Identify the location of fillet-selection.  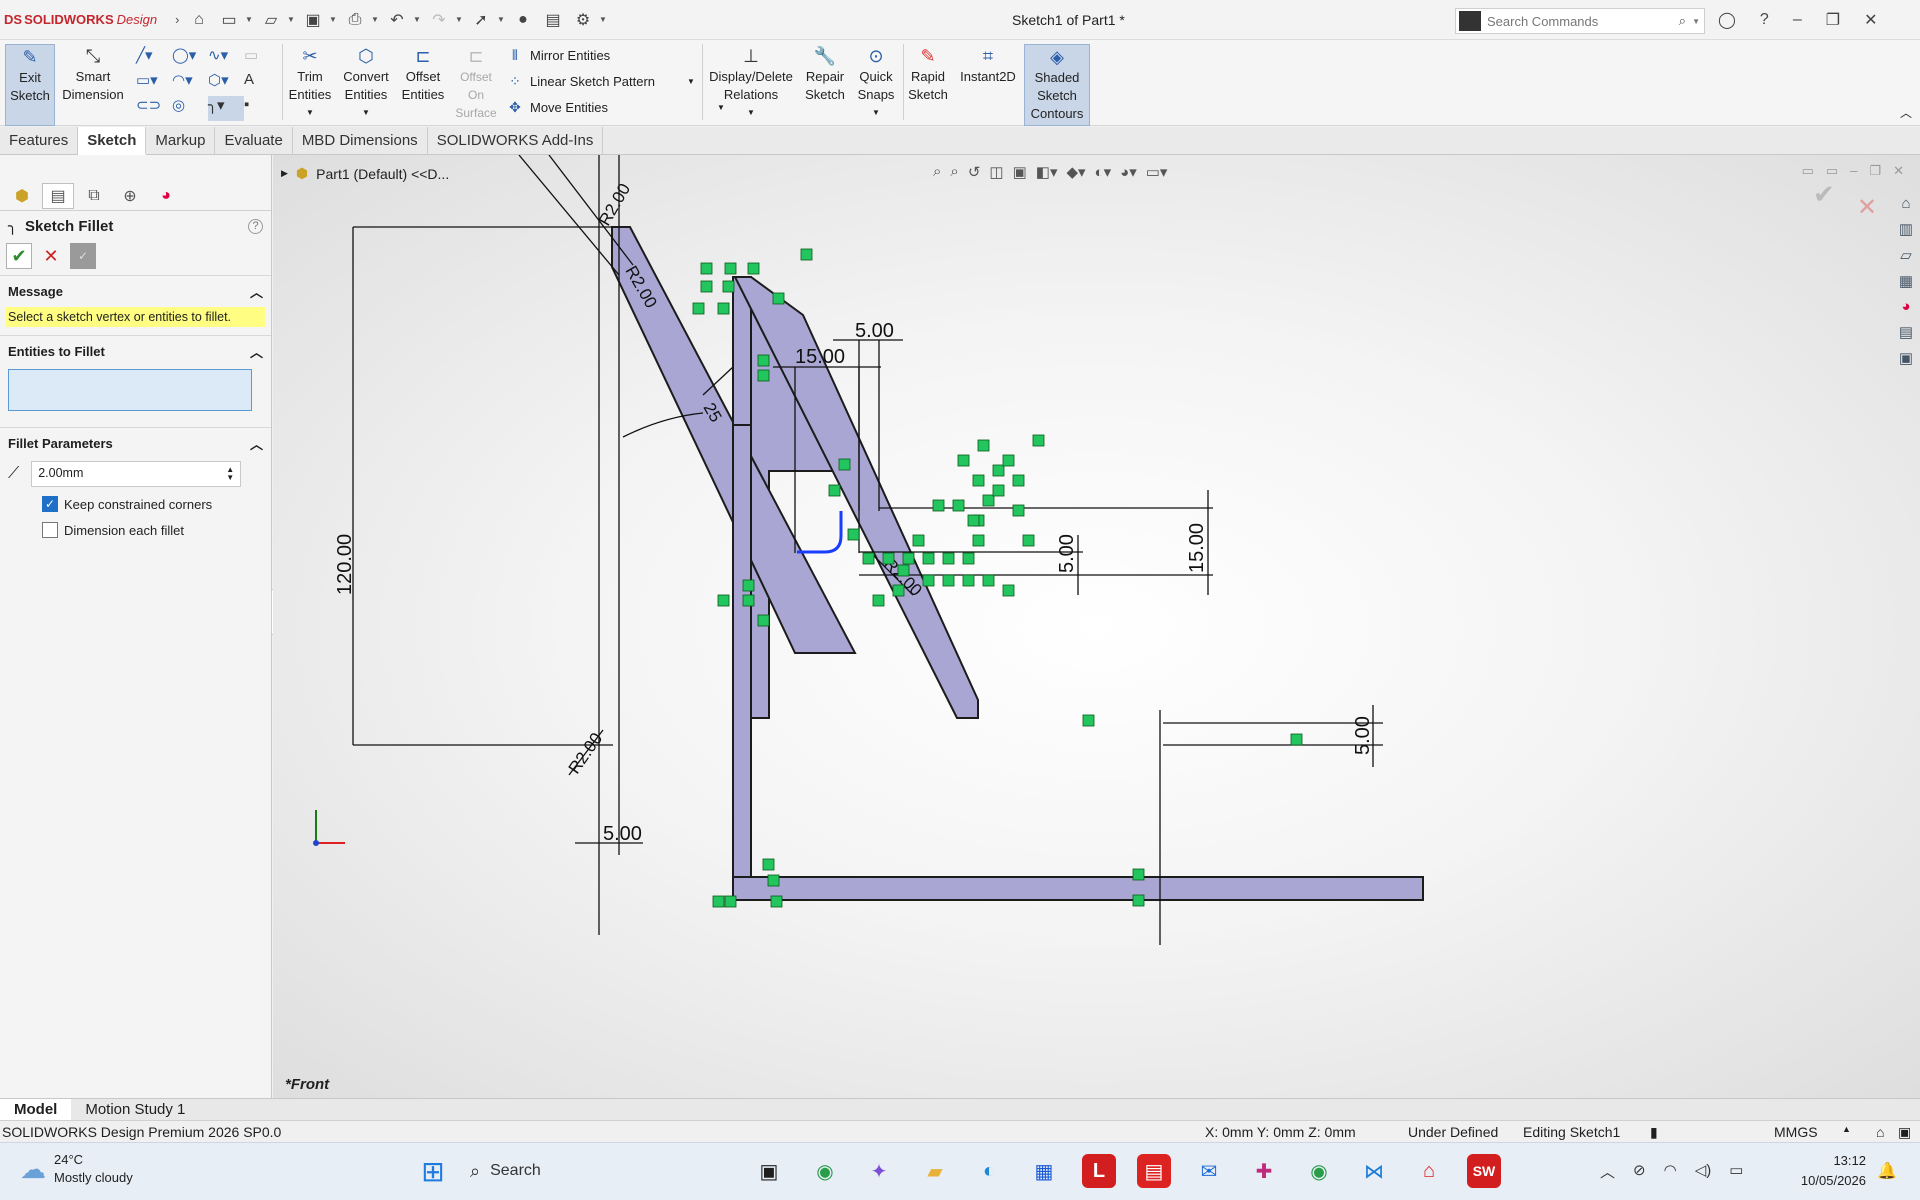
(820, 532).